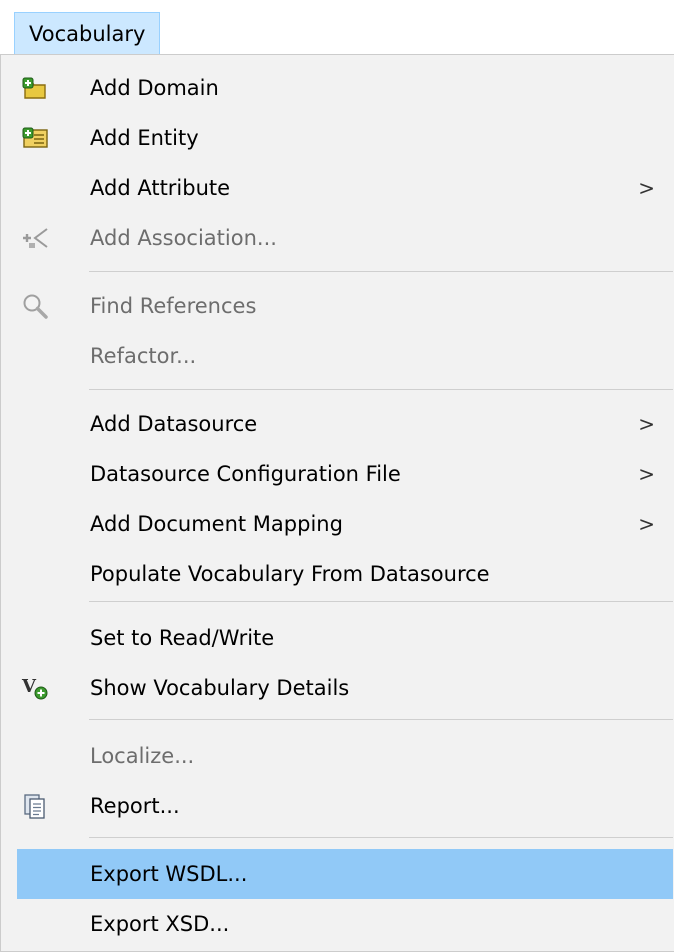 This screenshot has width=674, height=952. What do you see at coordinates (34, 88) in the screenshot?
I see `add-domain-icon` at bounding box center [34, 88].